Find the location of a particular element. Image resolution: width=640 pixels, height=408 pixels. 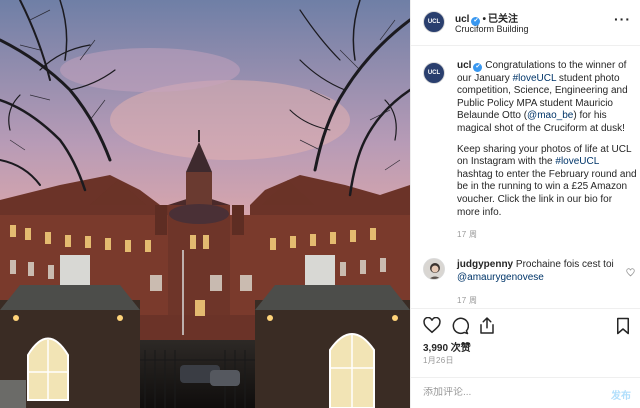

comment-timestamp: 17 周 is located at coordinates (537, 300).